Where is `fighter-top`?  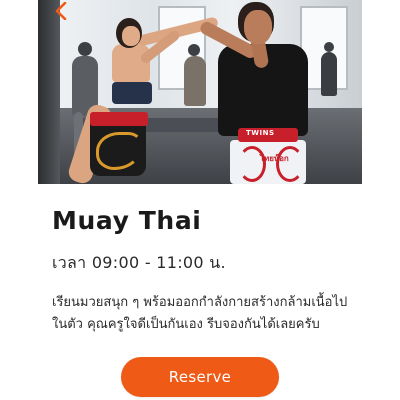 fighter-top is located at coordinates (132, 93).